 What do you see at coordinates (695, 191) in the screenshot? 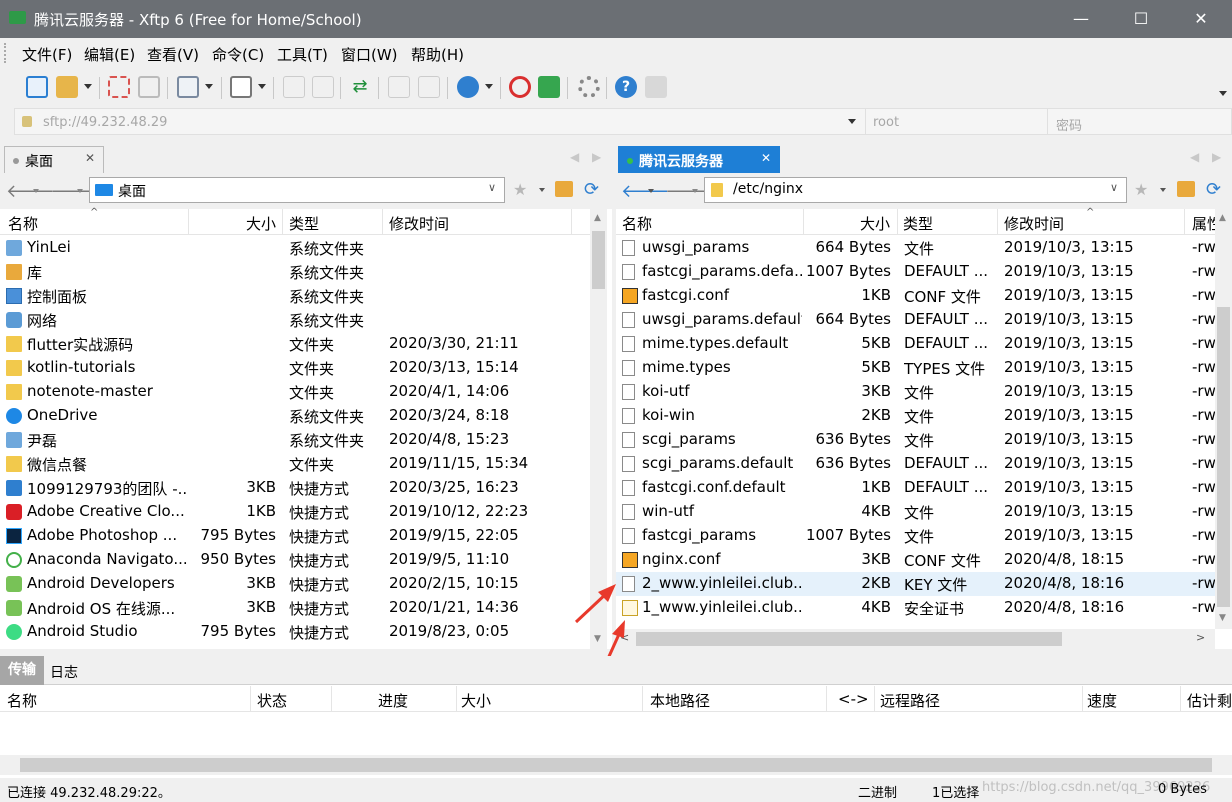
I see `forward-dropdown-icon` at bounding box center [695, 191].